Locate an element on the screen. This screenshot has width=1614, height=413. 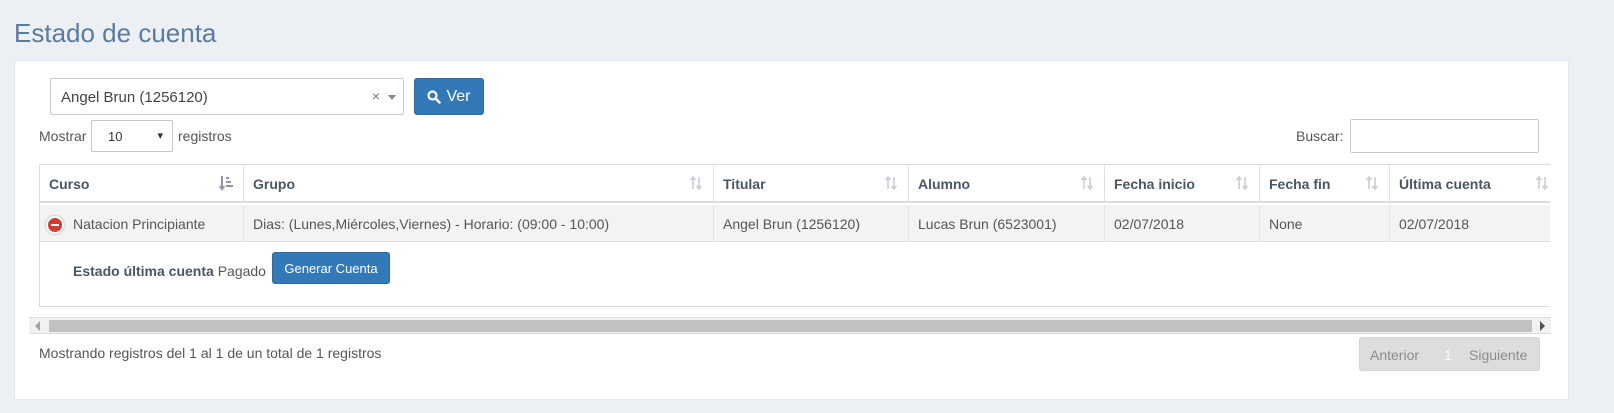
ver-button: Ver is located at coordinates (449, 96).